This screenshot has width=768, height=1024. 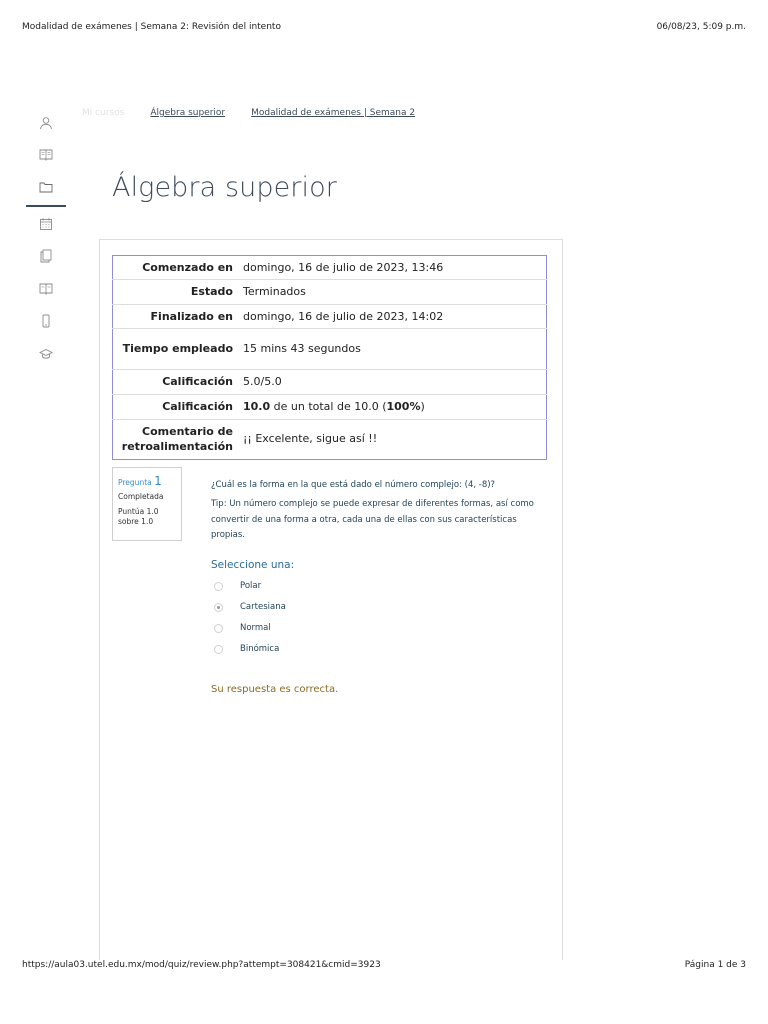 I want to click on answer-prompt: Seleccione una:, so click(x=253, y=565).